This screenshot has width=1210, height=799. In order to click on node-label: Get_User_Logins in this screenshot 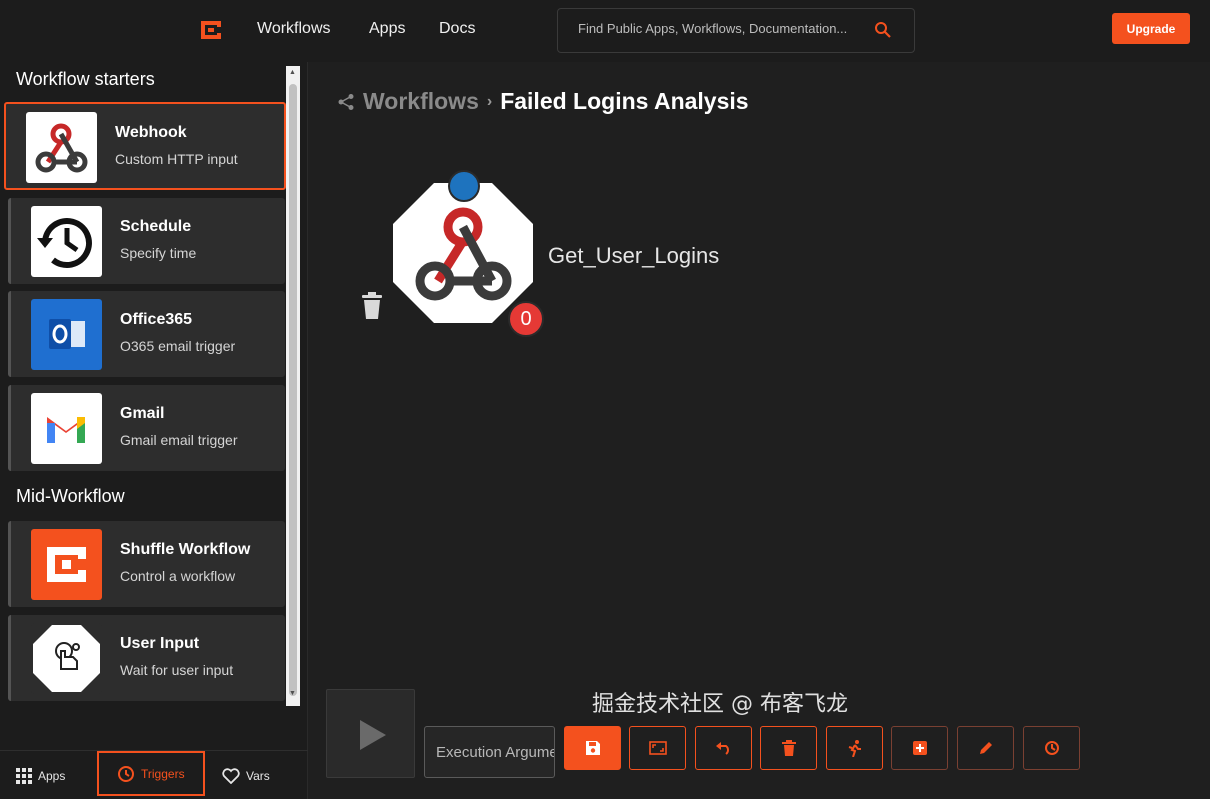, I will do `click(634, 255)`.